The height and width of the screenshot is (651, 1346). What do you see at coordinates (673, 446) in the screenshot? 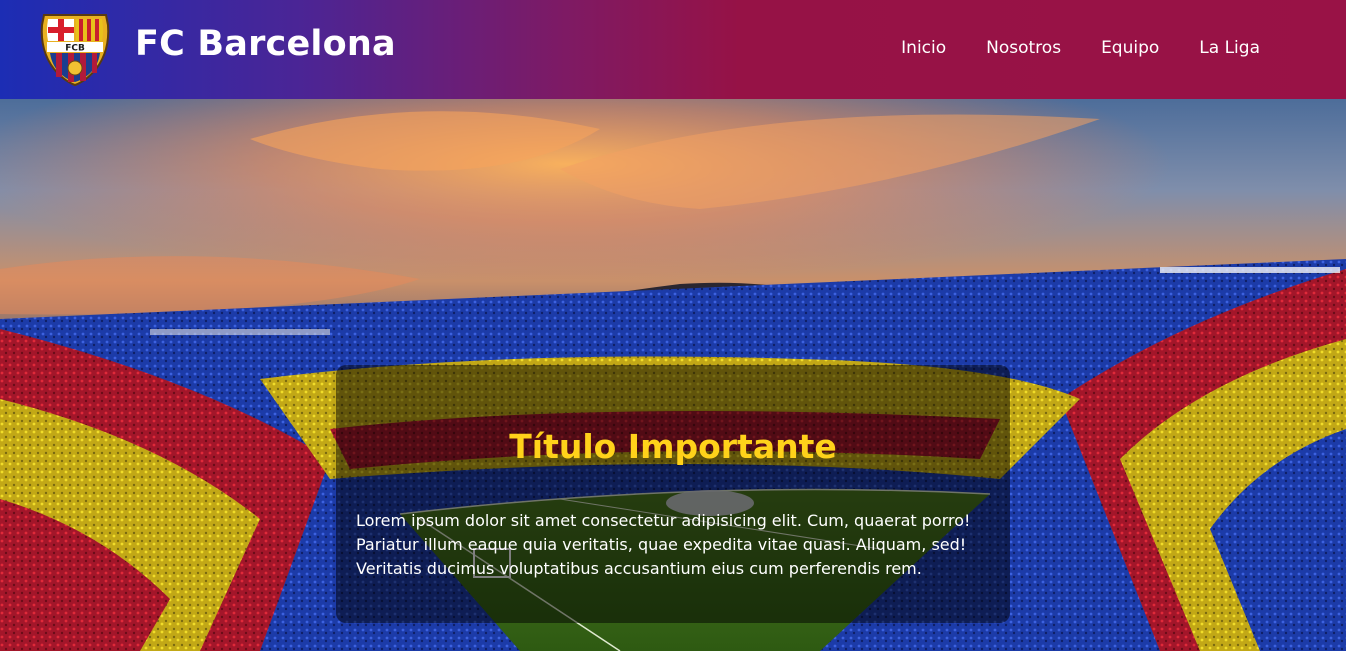
I see `hero-title: Título Importante` at bounding box center [673, 446].